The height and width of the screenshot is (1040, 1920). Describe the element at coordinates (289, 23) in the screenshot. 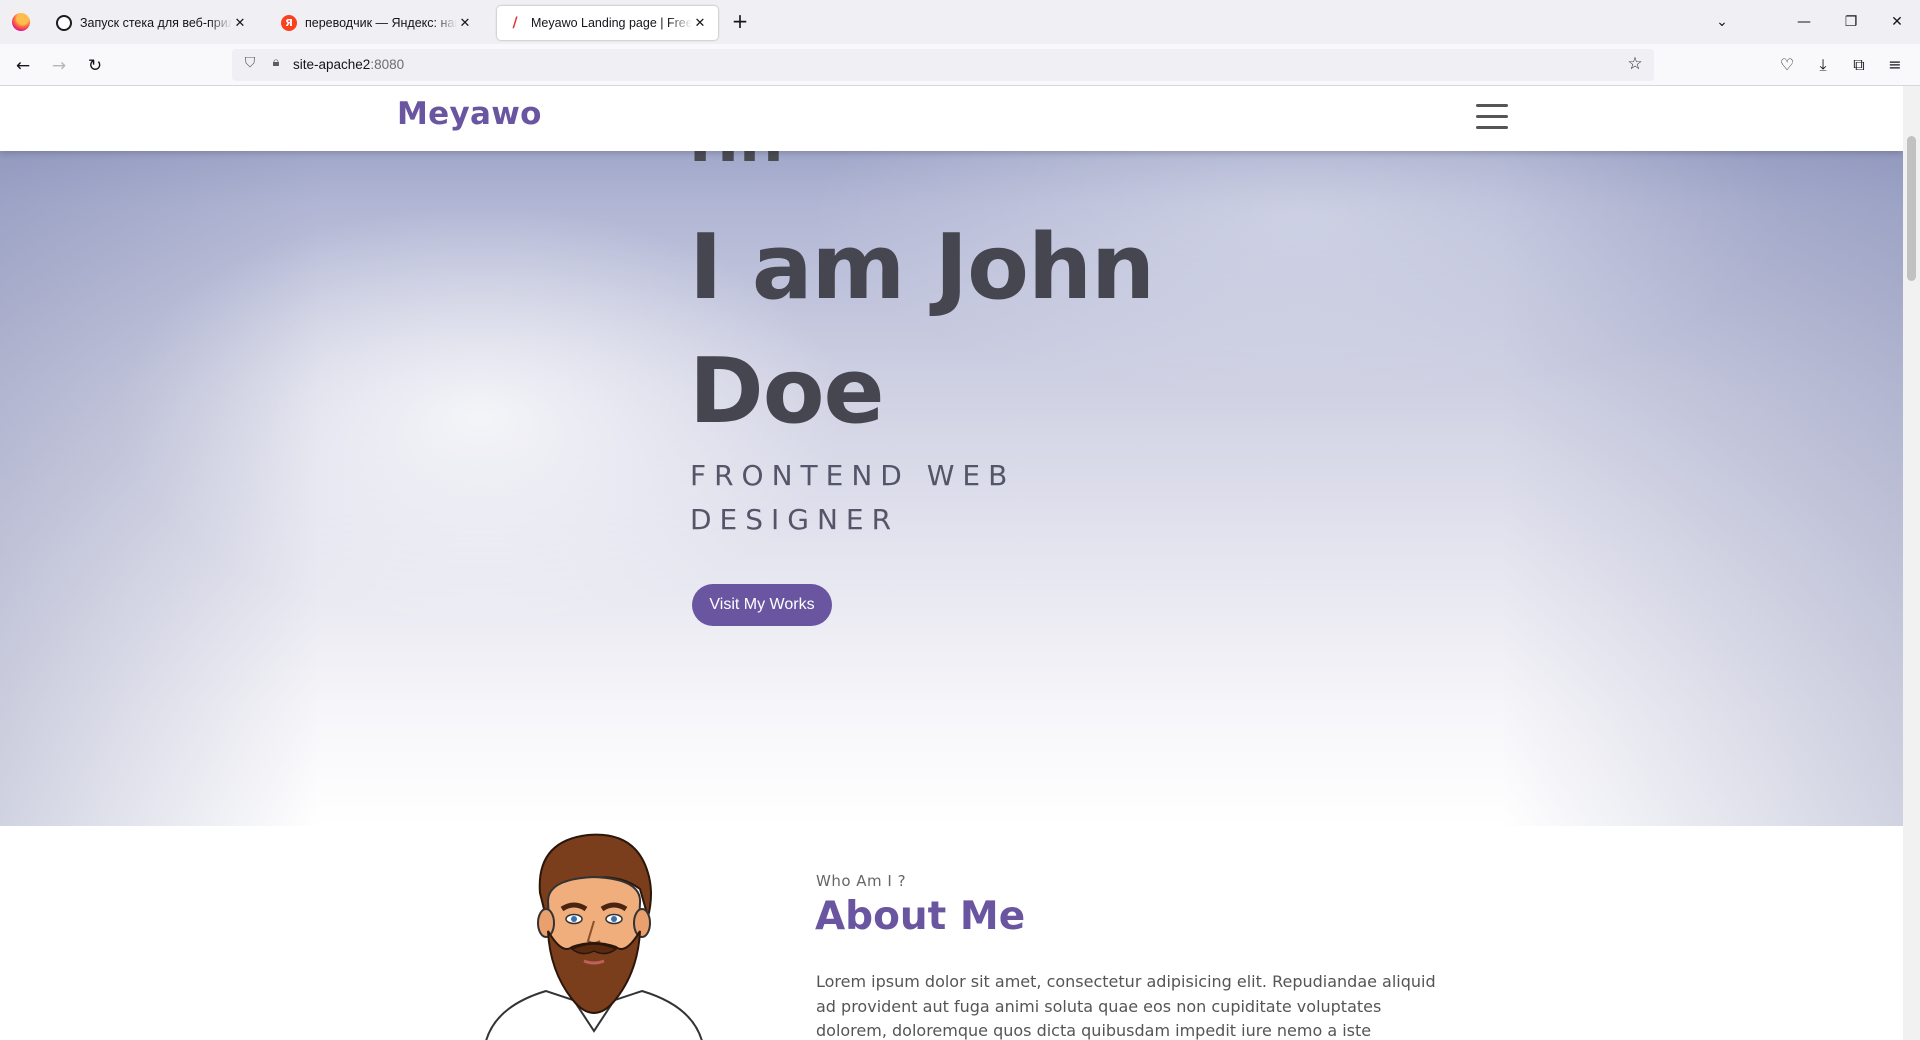

I see `yandex-icon: Я` at that location.